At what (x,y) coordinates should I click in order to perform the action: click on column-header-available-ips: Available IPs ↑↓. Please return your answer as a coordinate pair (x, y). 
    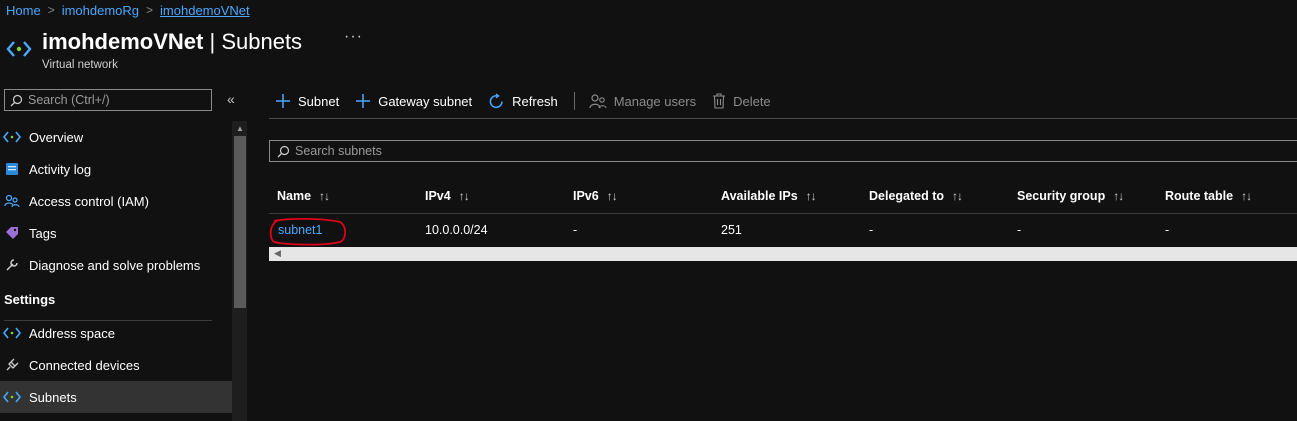
    Looking at the image, I should click on (769, 196).